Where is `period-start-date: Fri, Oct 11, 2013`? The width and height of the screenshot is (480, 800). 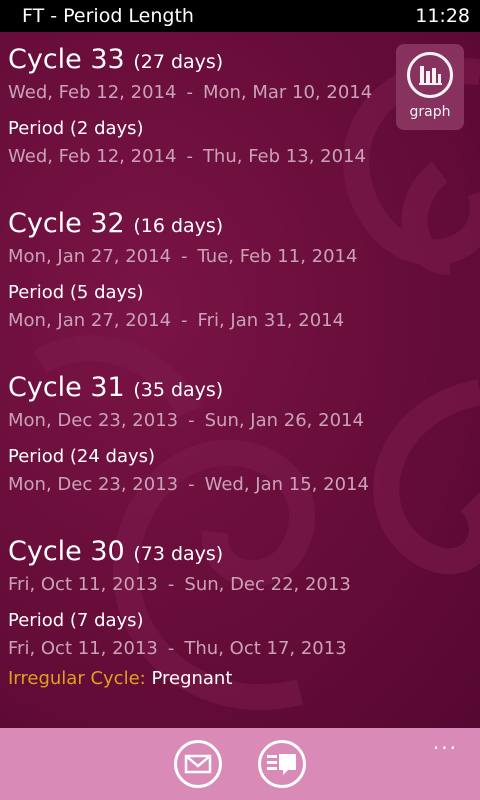 period-start-date: Fri, Oct 11, 2013 is located at coordinates (83, 648).